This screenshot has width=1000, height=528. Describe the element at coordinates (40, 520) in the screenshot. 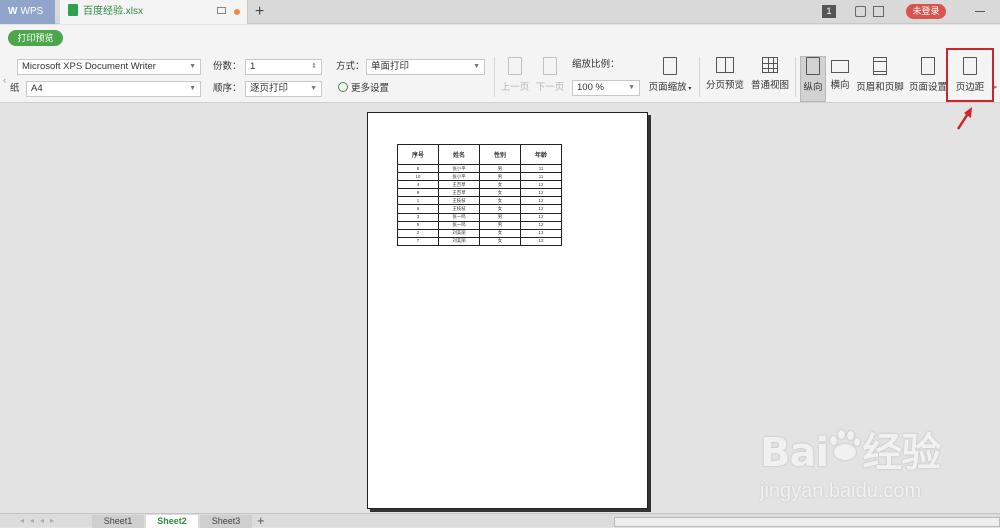

I see `sheet-nav-arrows-icon: ◂◂◂▸` at that location.